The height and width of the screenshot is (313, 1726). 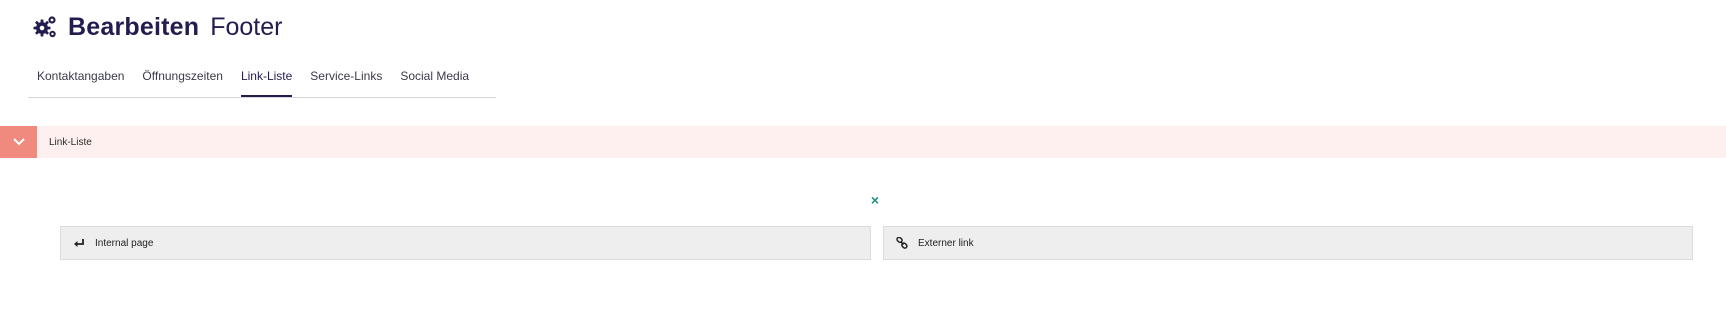 What do you see at coordinates (434, 74) in the screenshot?
I see `tab-social-media: Social Media` at bounding box center [434, 74].